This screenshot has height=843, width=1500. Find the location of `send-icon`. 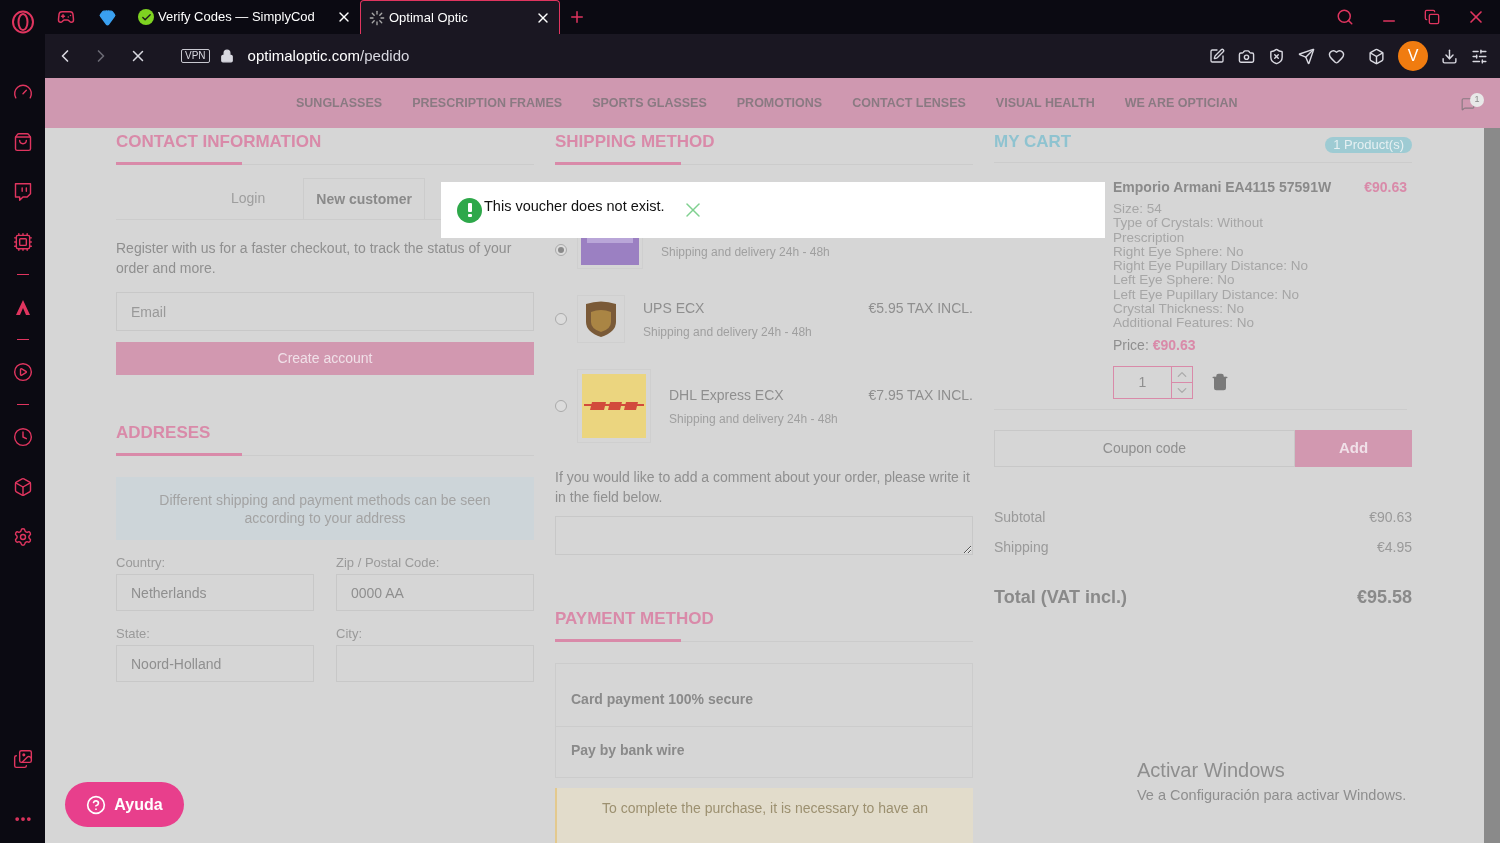

send-icon is located at coordinates (1306, 56).